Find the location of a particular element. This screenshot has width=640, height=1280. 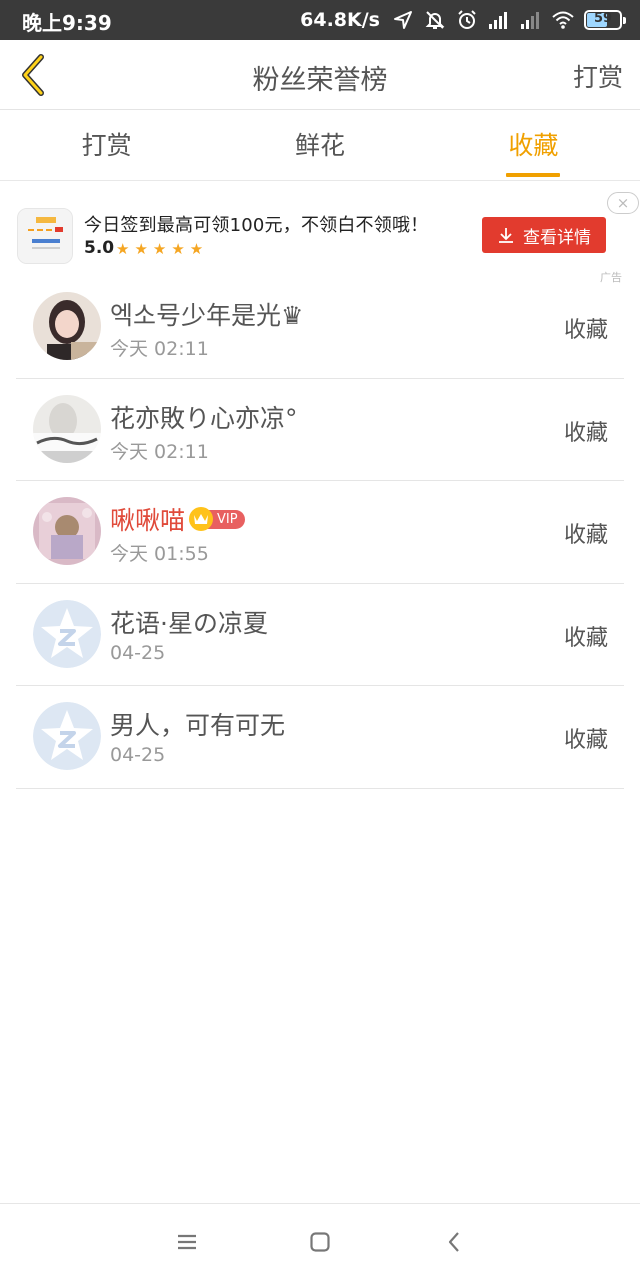

location-icon is located at coordinates (403, 20).